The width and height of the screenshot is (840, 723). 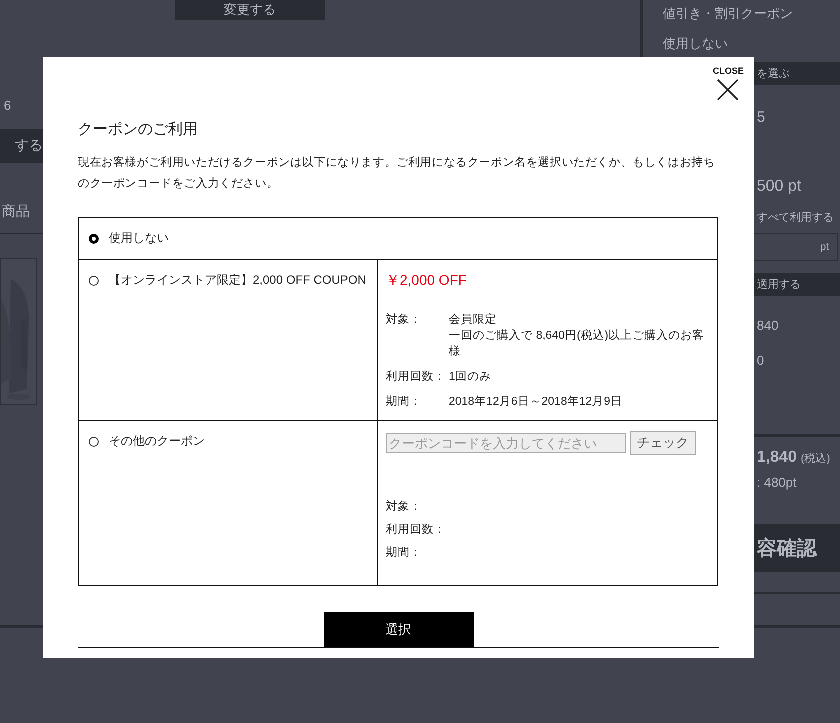 What do you see at coordinates (8, 105) in the screenshot?
I see `count-text: 6` at bounding box center [8, 105].